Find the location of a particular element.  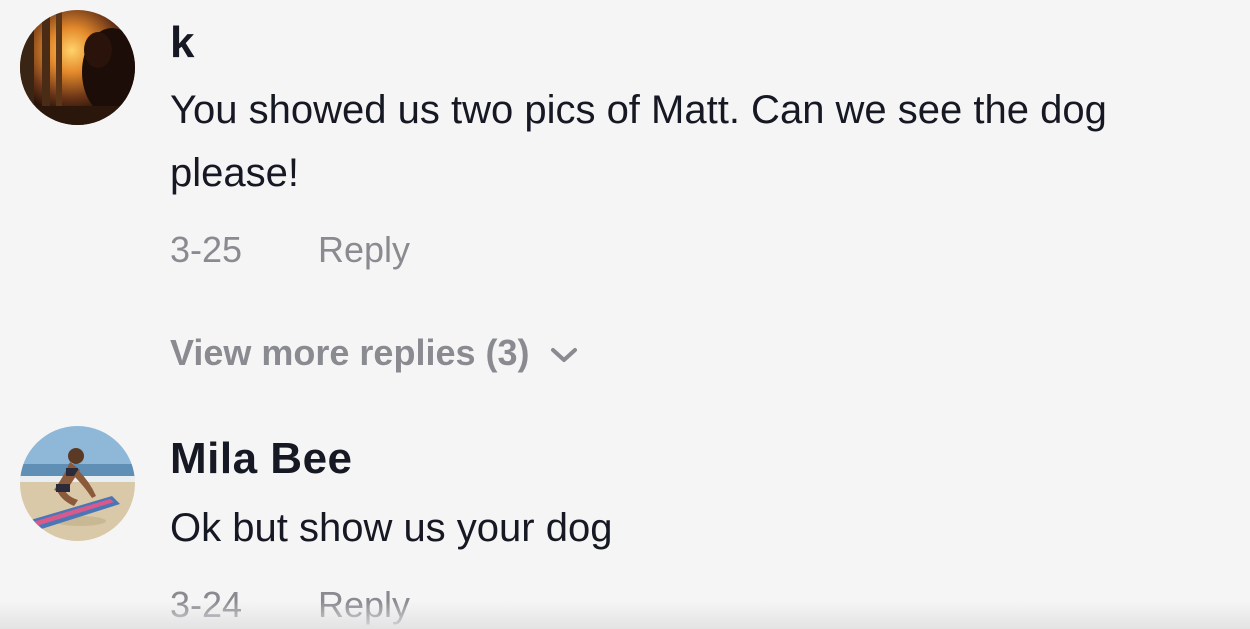

reply-button: Reply is located at coordinates (364, 604).